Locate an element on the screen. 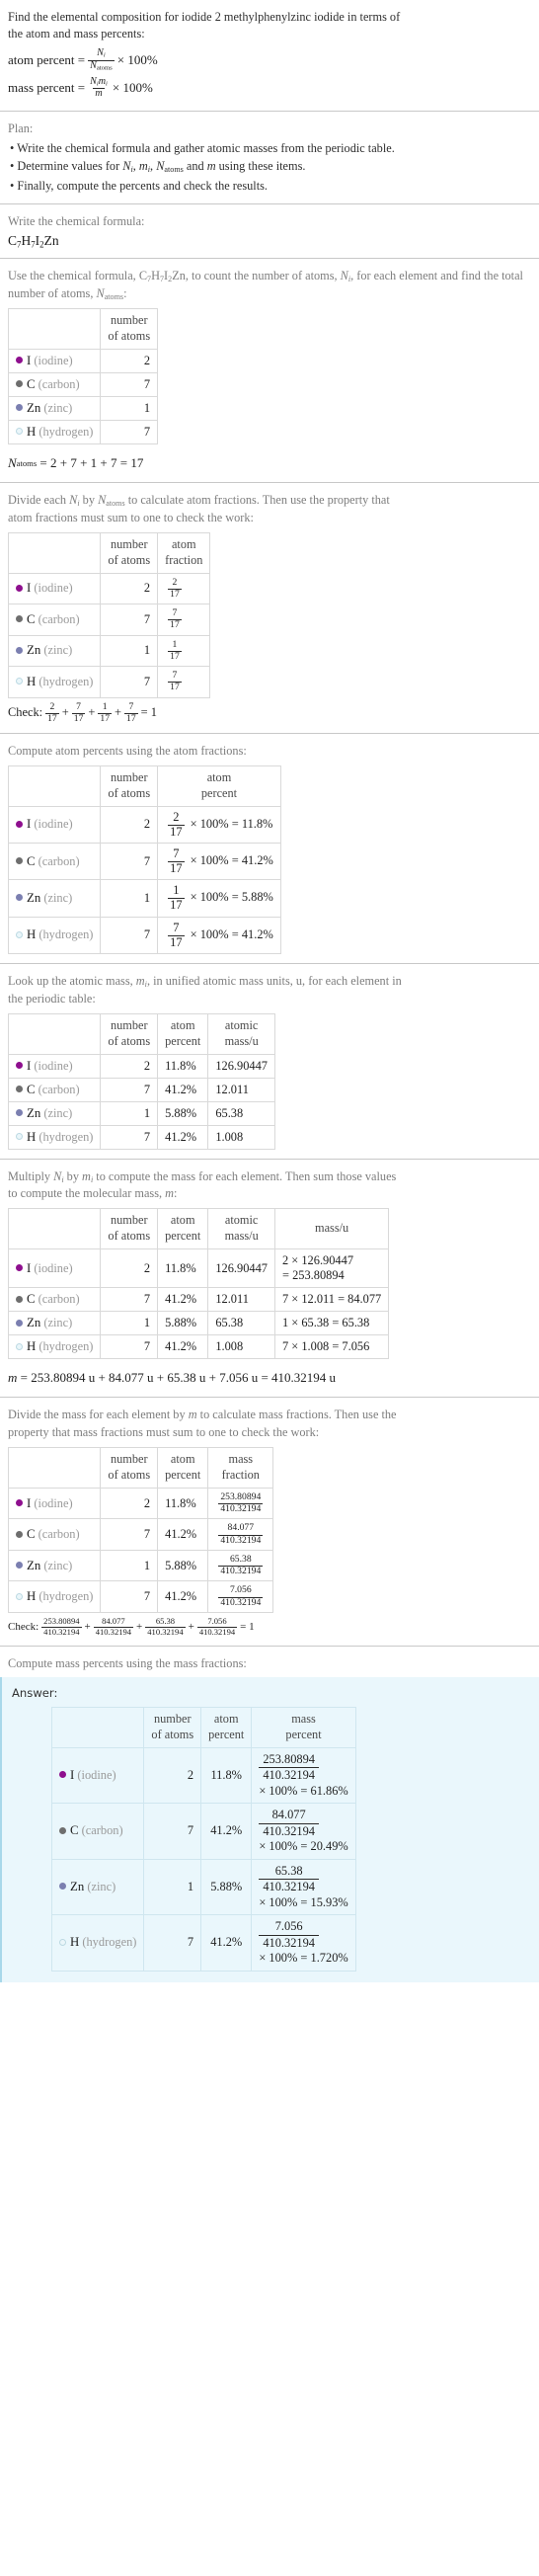 The image size is (539, 2576). mass-percent-times100: × 100% is located at coordinates (132, 88).